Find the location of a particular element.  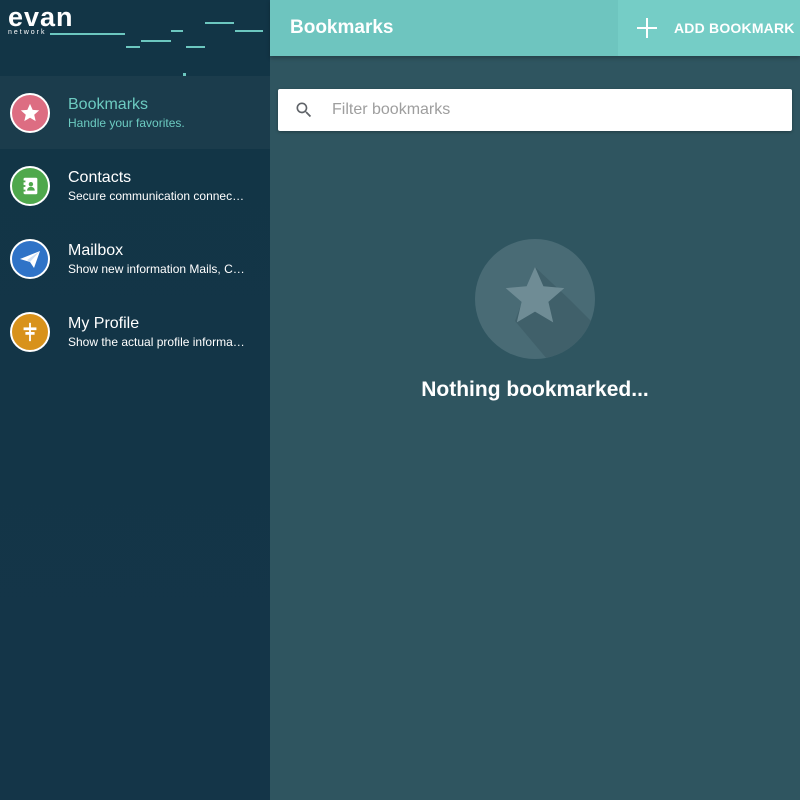

profile-signpost-icon is located at coordinates (30, 331).